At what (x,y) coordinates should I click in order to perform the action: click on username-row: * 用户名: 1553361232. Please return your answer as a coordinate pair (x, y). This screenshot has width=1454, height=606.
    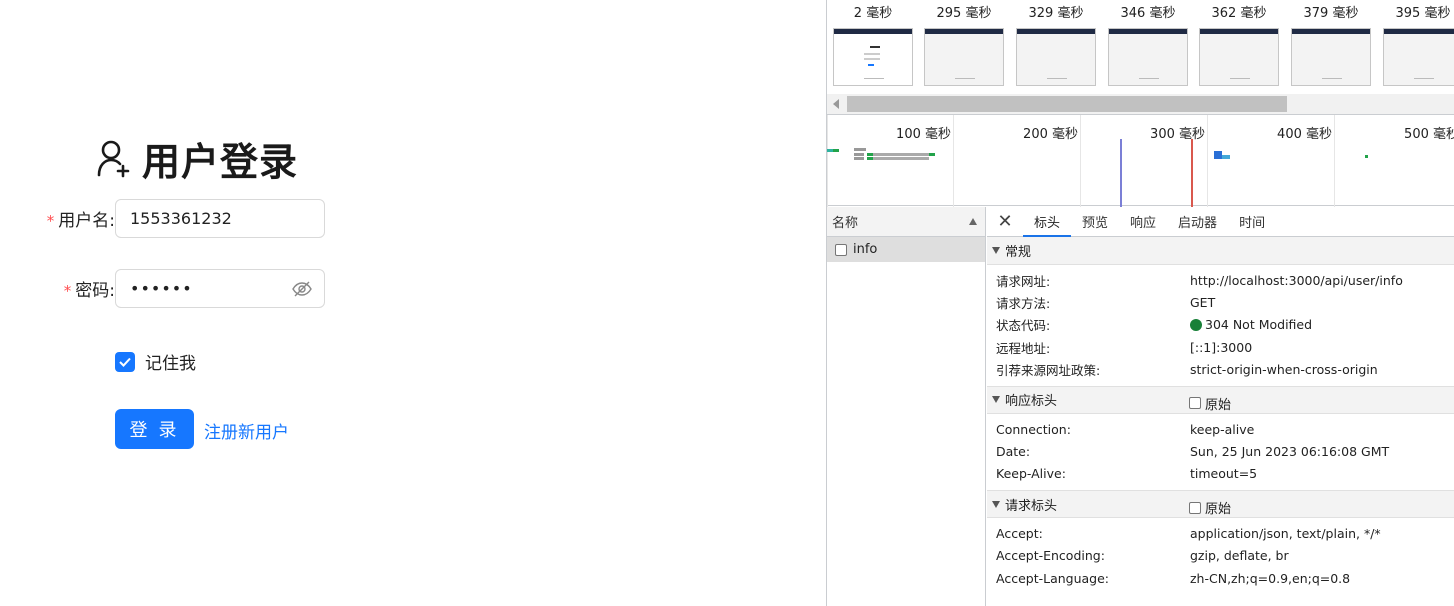
    Looking at the image, I should click on (180, 218).